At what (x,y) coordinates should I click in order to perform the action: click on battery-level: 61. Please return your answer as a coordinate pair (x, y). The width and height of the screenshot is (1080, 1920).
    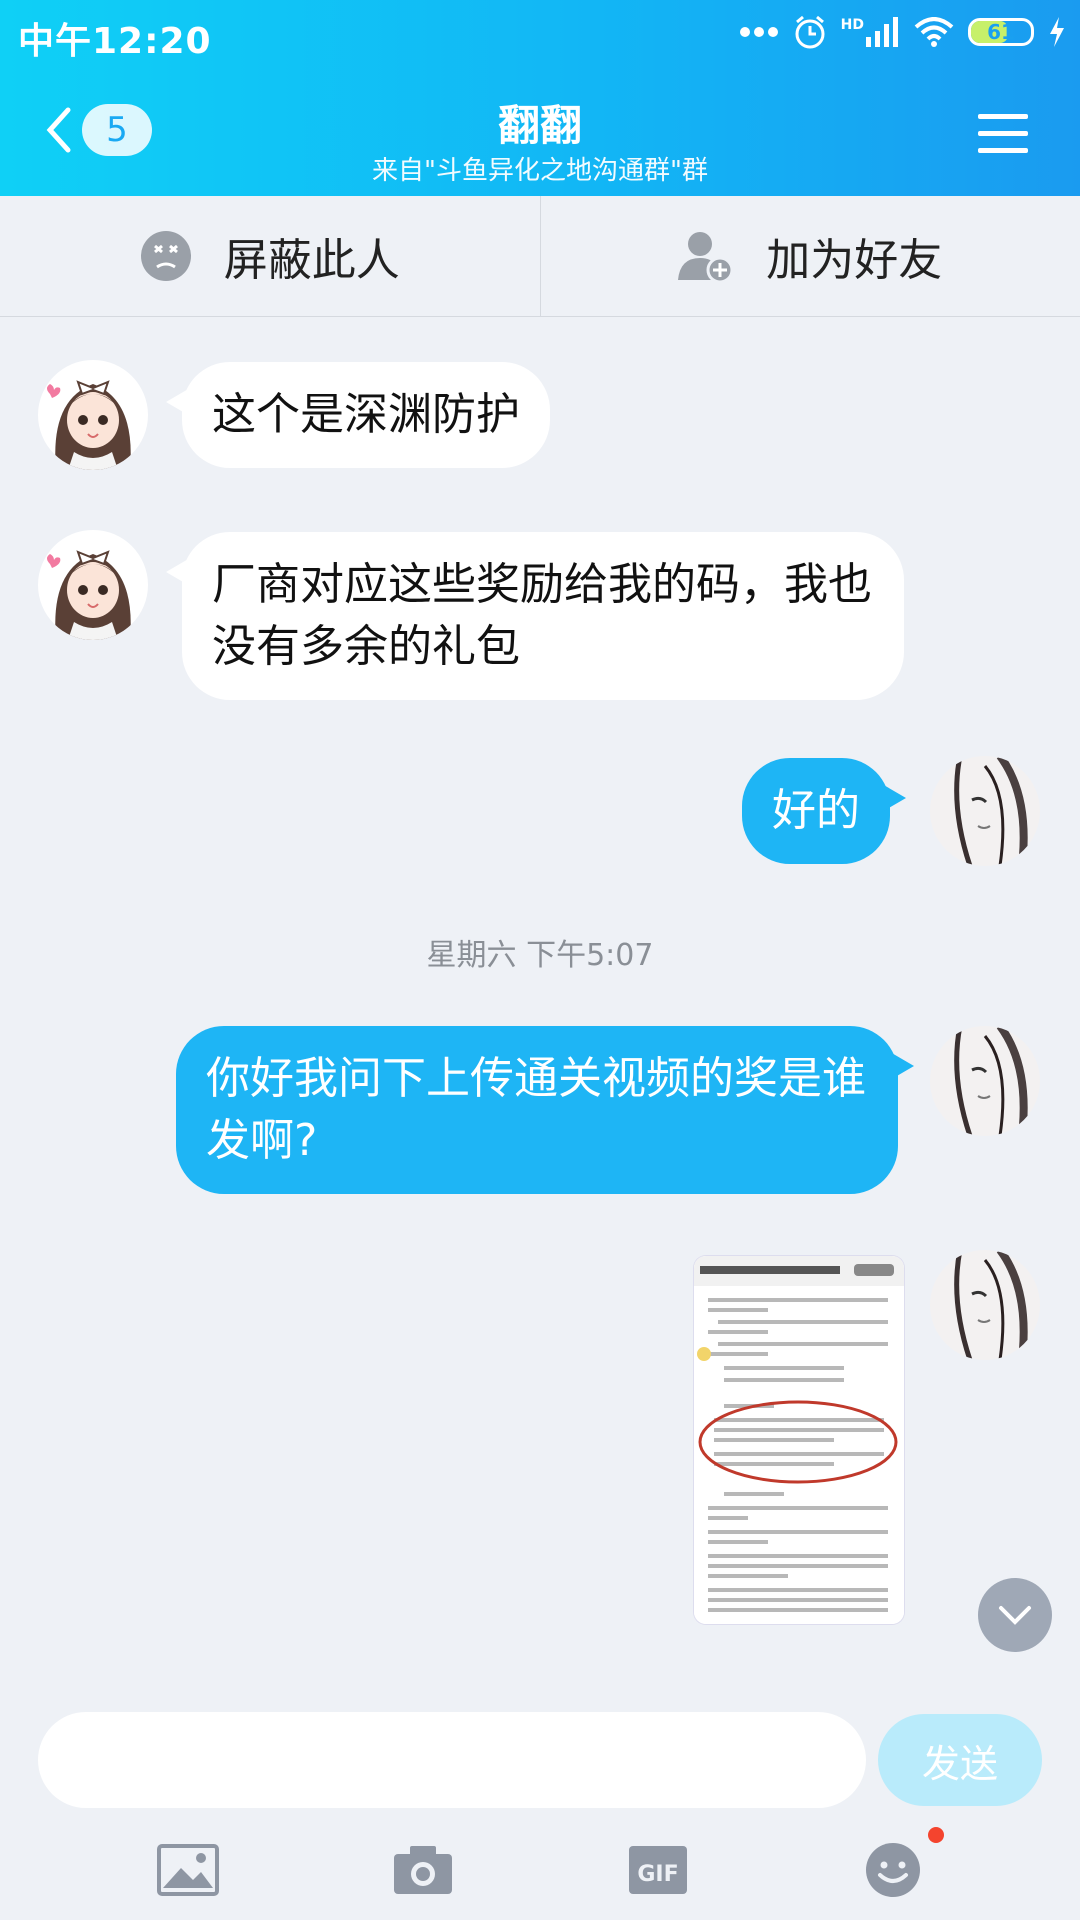
    Looking at the image, I should click on (1001, 32).